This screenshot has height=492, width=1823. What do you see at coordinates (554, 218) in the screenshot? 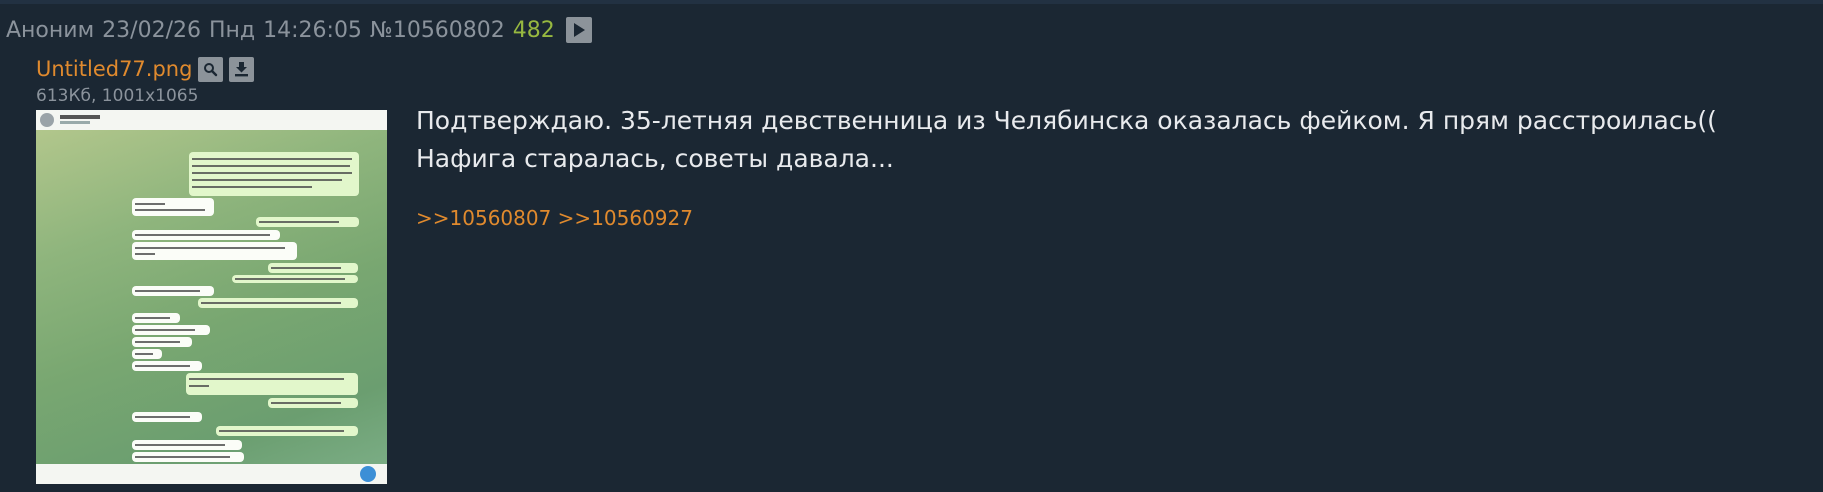
I see `replies: >>10560807 >>10560927` at bounding box center [554, 218].